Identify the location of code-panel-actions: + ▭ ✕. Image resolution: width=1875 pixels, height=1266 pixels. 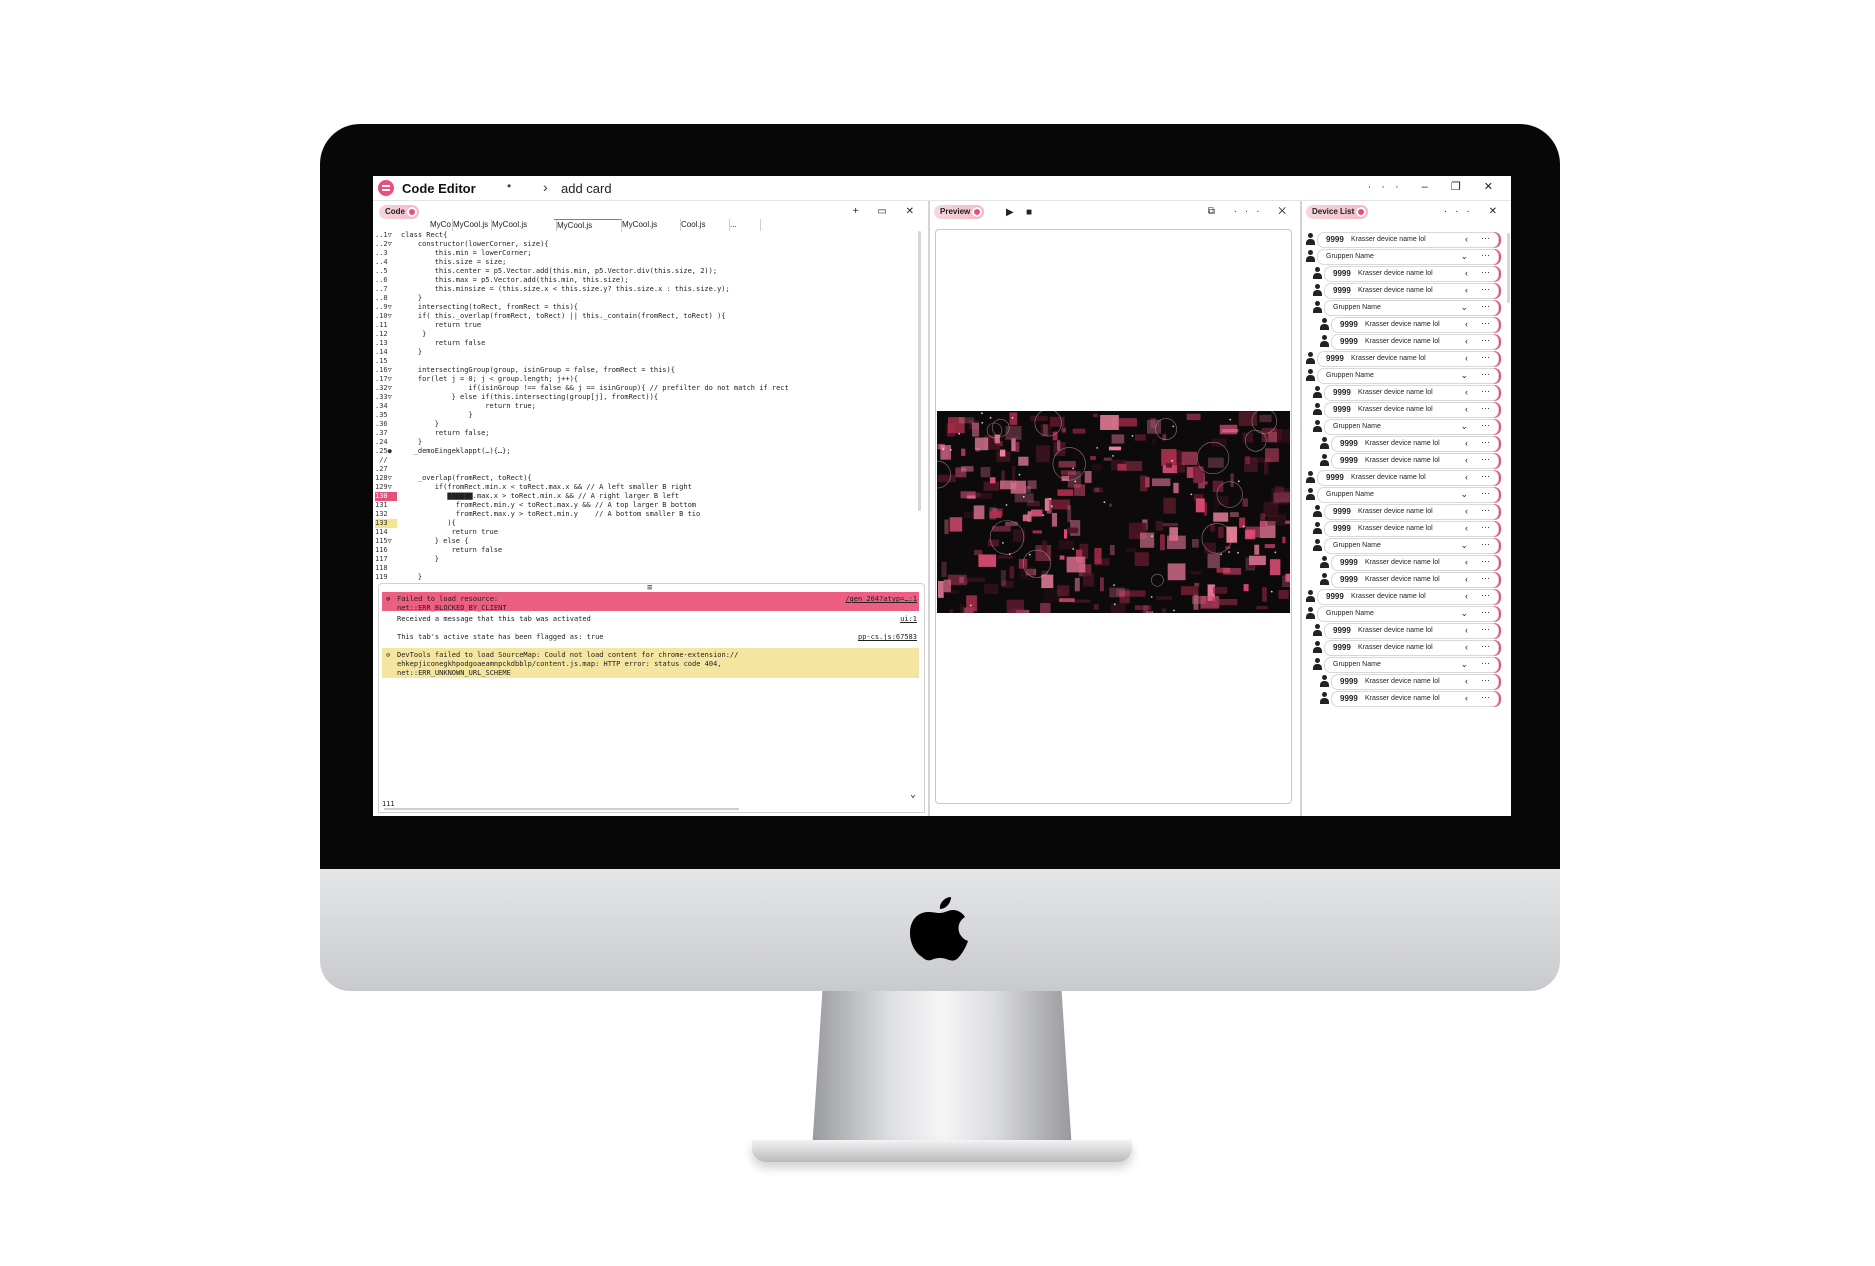
(887, 211).